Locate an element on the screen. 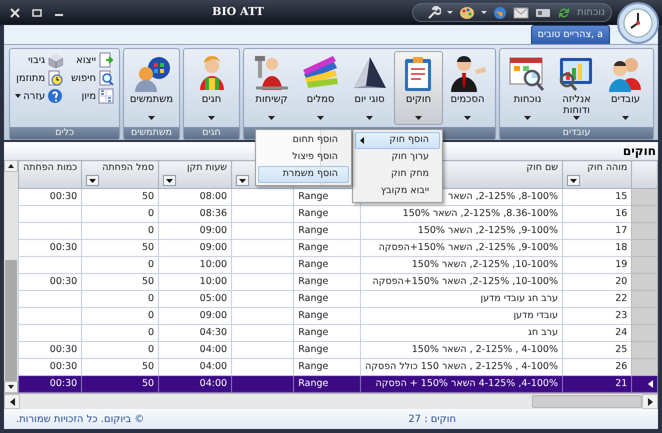  table-cell: 08:00 is located at coordinates (214, 196).